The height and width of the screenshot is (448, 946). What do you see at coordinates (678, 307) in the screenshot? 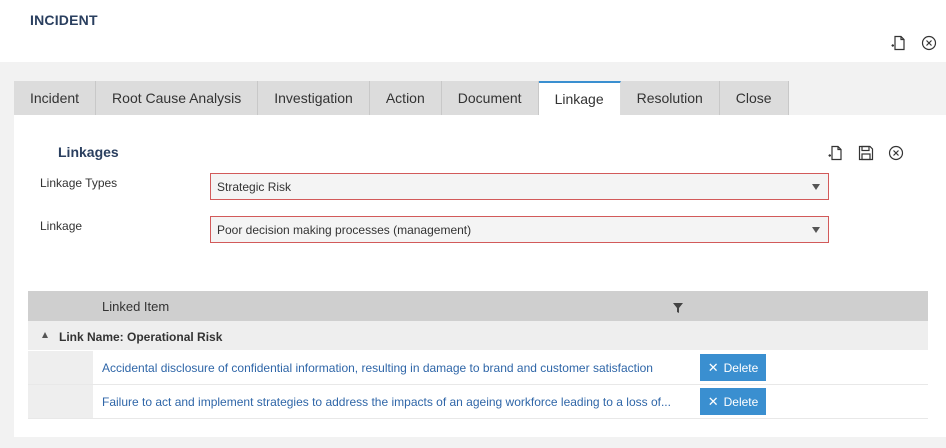
I see `filter-icon` at bounding box center [678, 307].